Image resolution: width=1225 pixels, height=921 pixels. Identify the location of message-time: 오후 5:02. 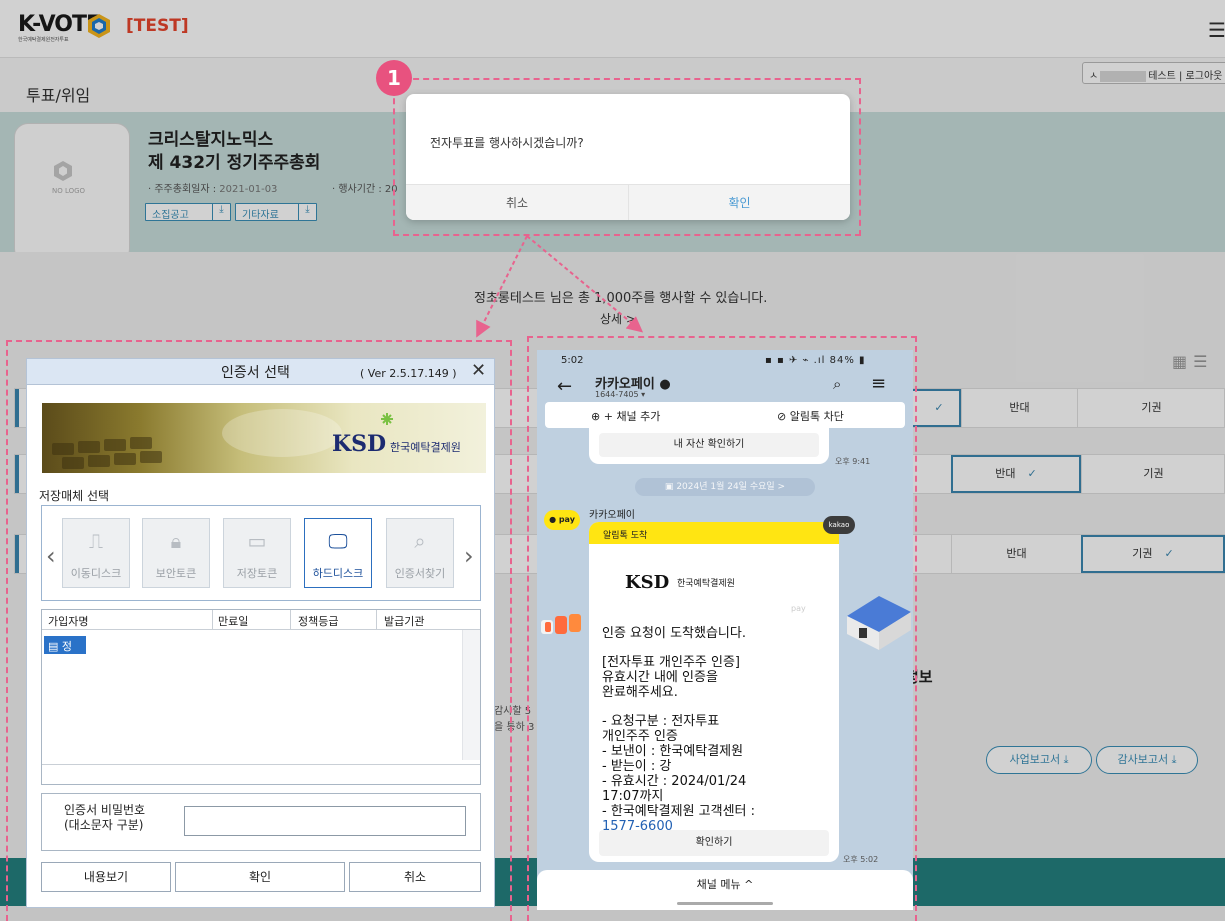
(861, 859).